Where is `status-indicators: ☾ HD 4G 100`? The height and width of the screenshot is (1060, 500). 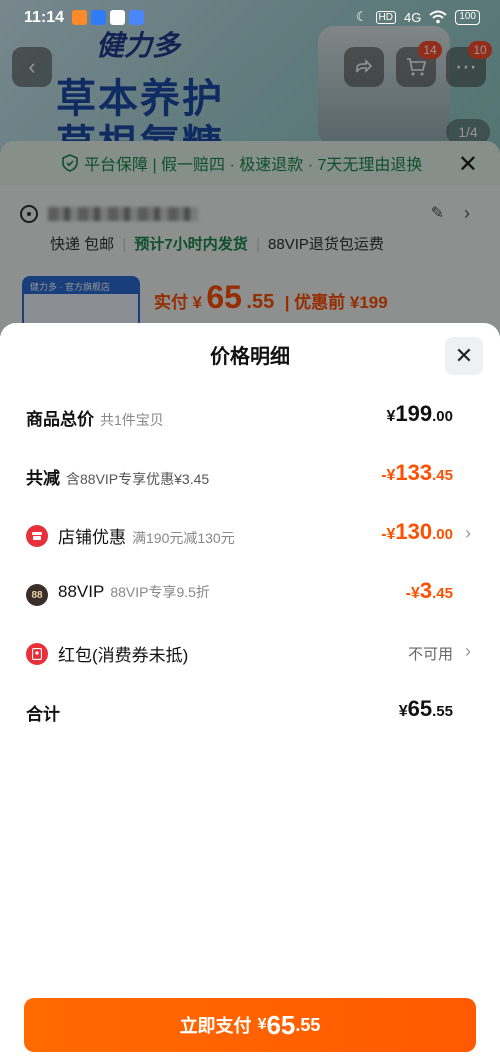 status-indicators: ☾ HD 4G 100 is located at coordinates (418, 17).